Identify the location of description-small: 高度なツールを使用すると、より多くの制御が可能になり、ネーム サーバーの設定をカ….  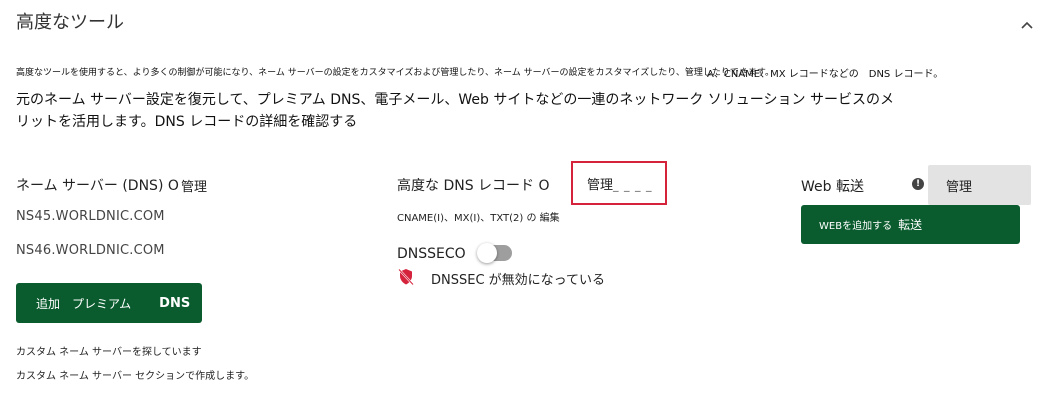
(395, 73).